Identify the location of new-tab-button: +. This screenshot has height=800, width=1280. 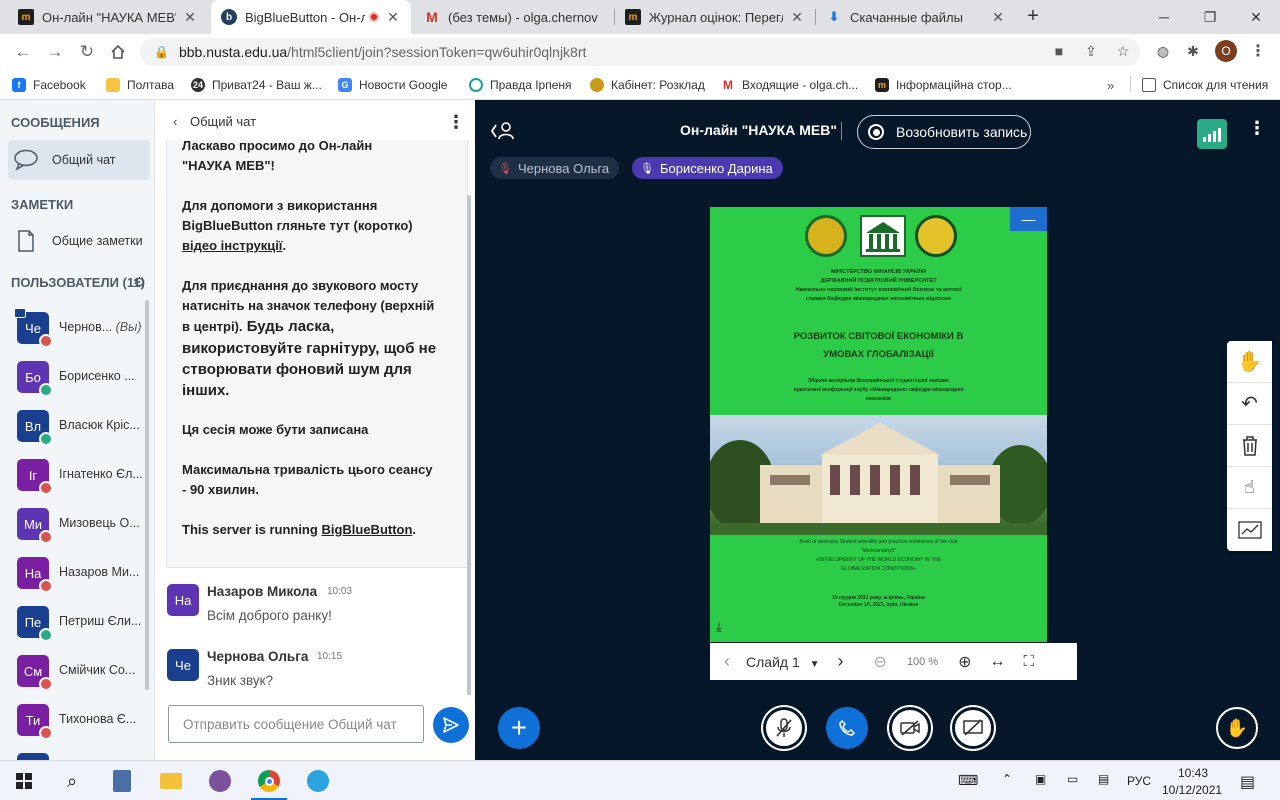
(1033, 17).